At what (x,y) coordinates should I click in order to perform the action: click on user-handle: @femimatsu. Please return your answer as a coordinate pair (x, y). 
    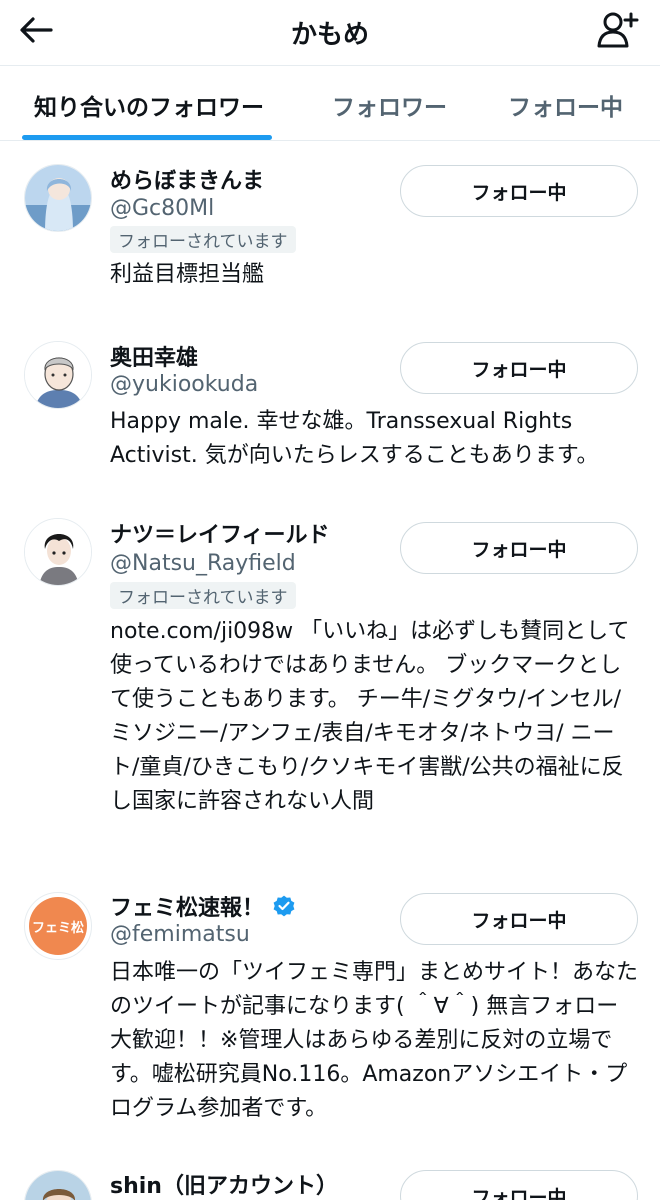
    Looking at the image, I should click on (180, 934).